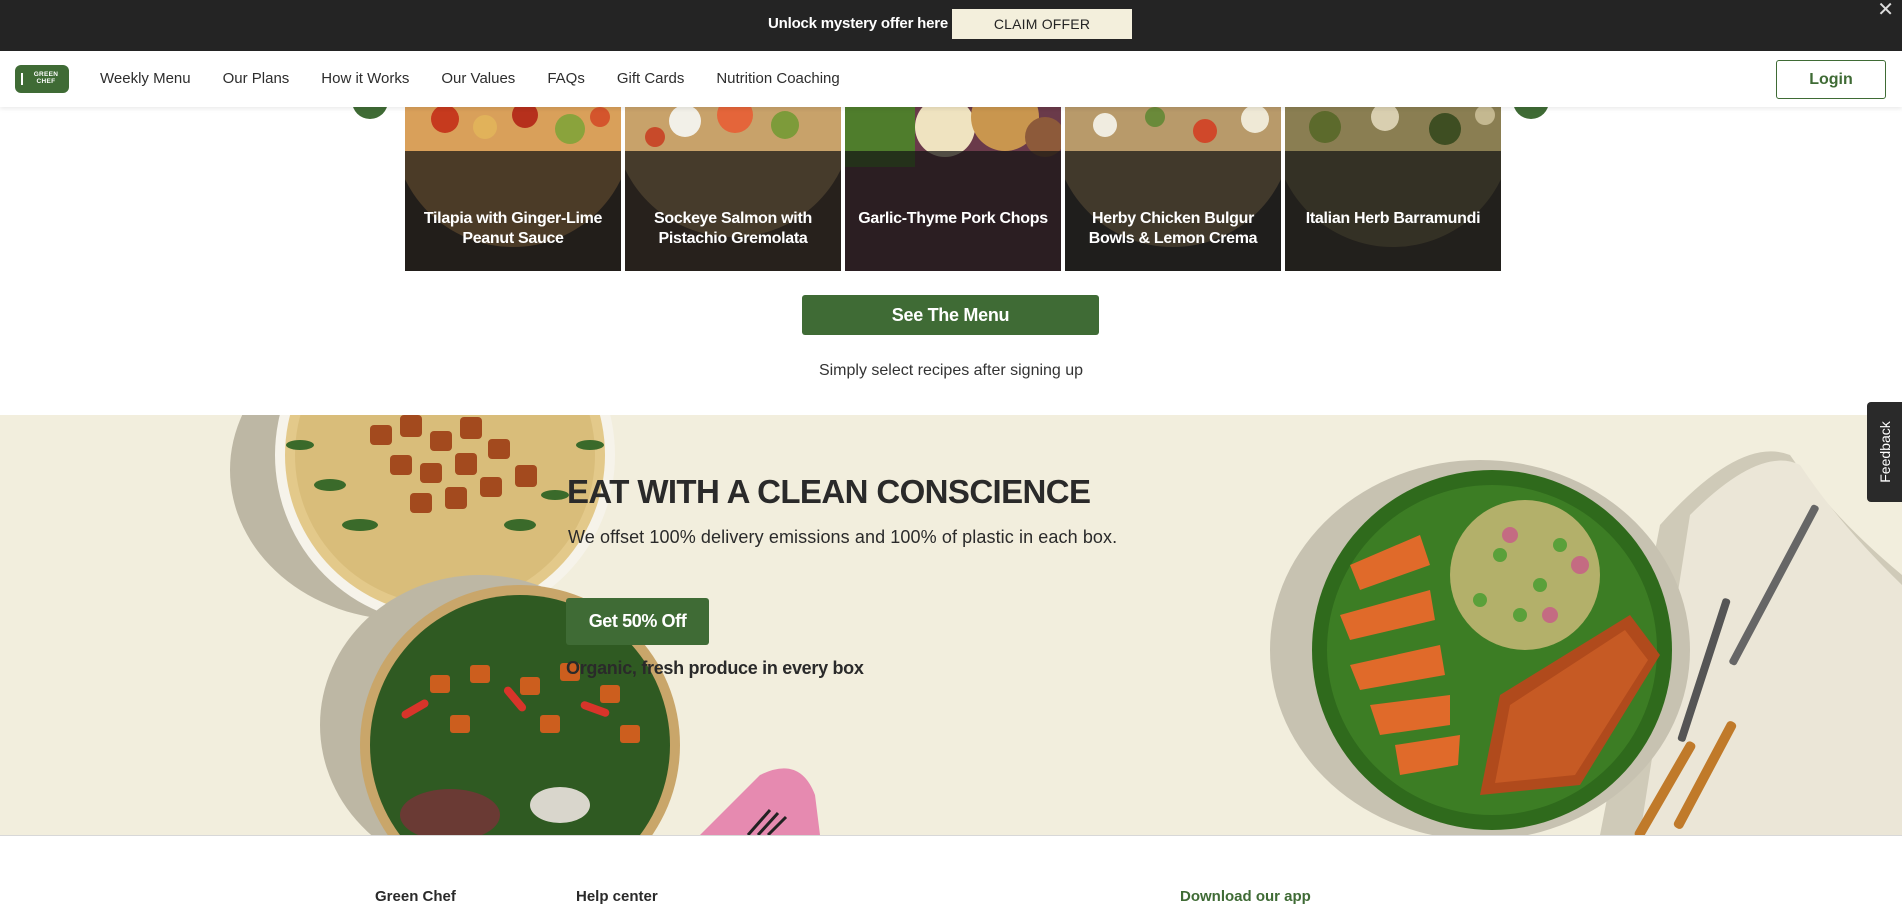  What do you see at coordinates (415, 896) in the screenshot?
I see `footer-heading-green-chef: Green Chef` at bounding box center [415, 896].